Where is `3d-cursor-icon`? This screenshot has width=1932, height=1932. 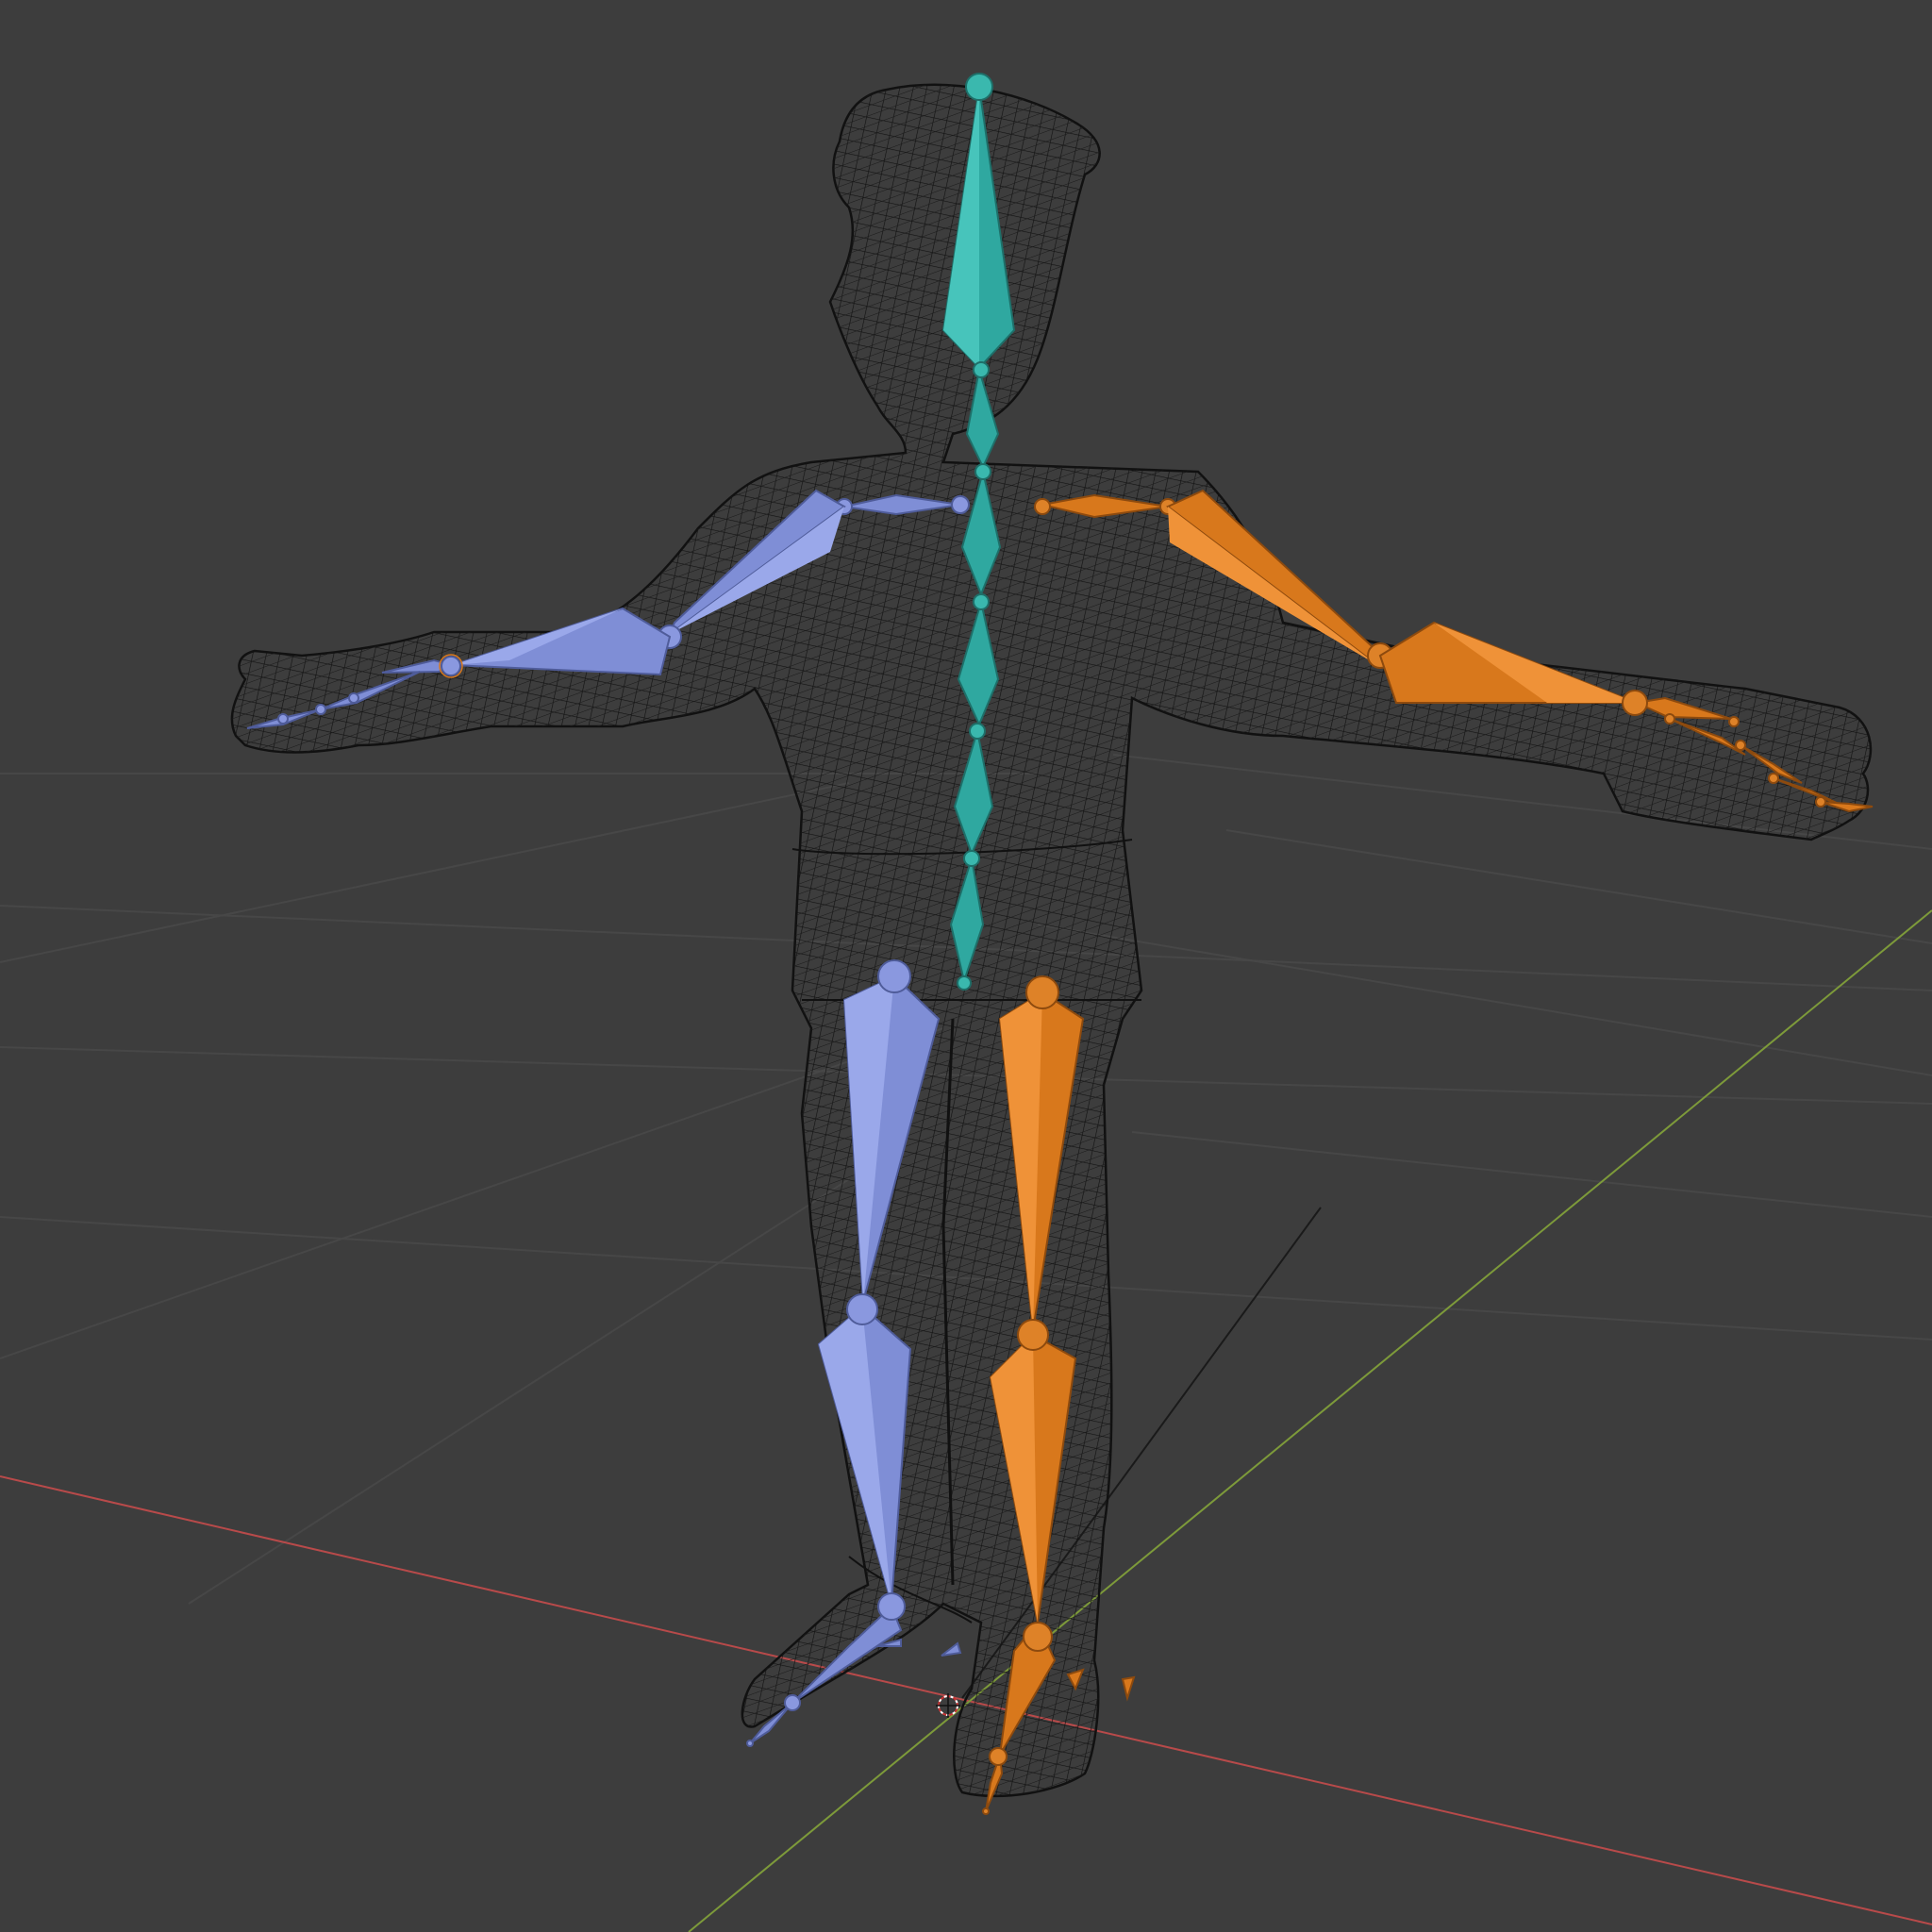 3d-cursor-icon is located at coordinates (948, 1706).